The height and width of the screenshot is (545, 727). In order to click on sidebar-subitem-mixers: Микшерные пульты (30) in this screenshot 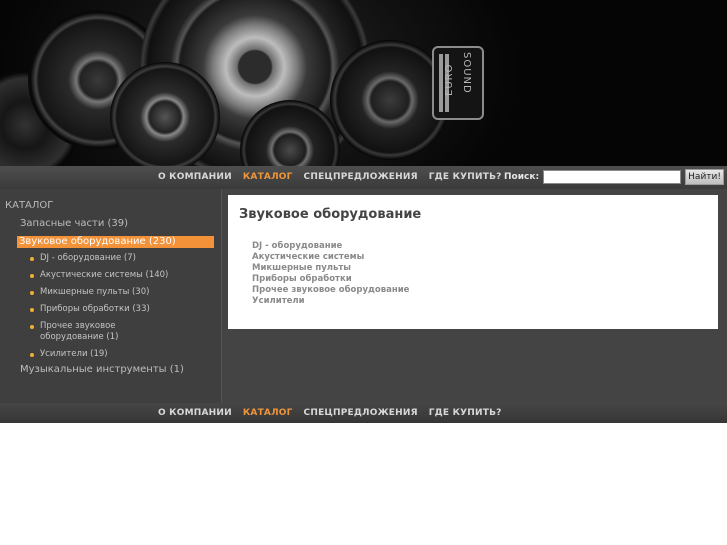, I will do `click(115, 292)`.